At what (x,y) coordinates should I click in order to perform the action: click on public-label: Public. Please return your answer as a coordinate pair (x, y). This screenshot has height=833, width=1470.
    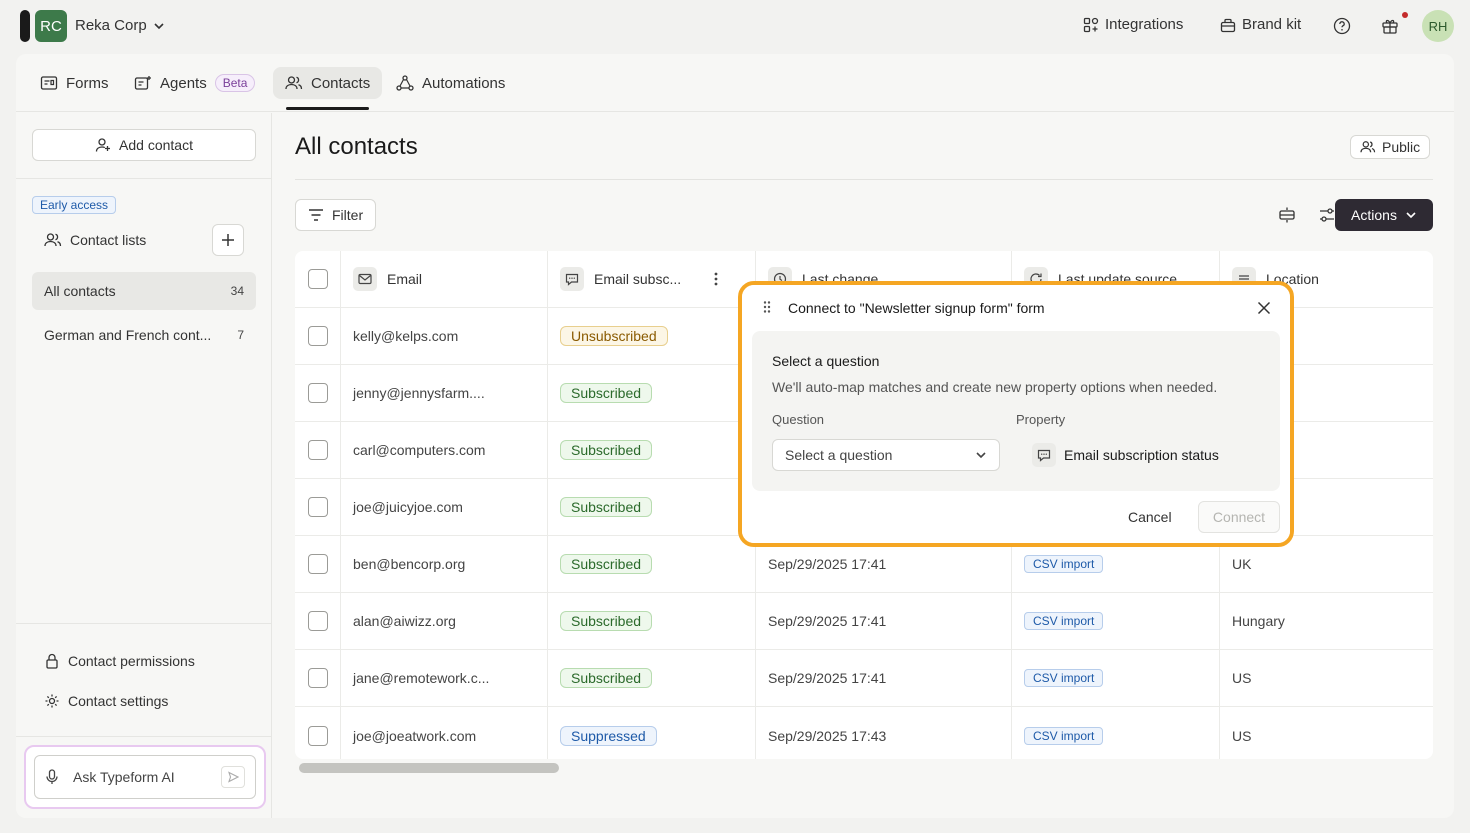
    Looking at the image, I should click on (1401, 147).